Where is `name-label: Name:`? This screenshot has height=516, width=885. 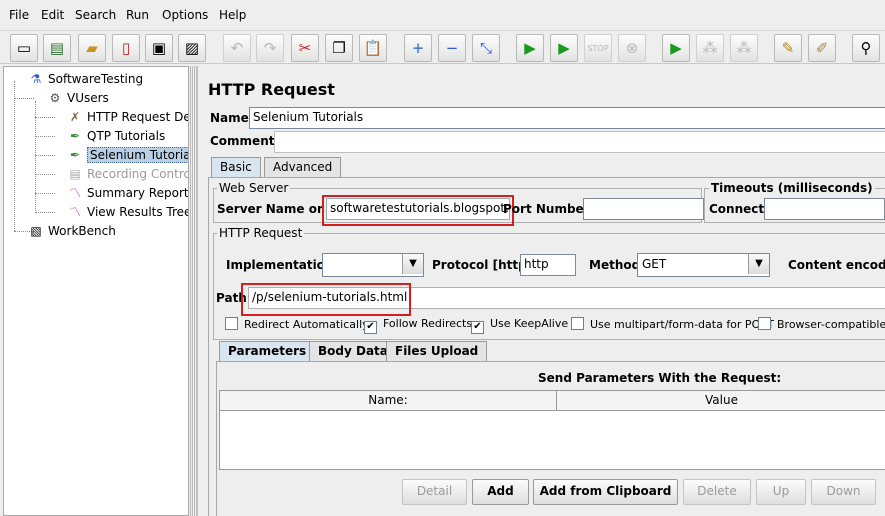 name-label: Name: is located at coordinates (232, 118).